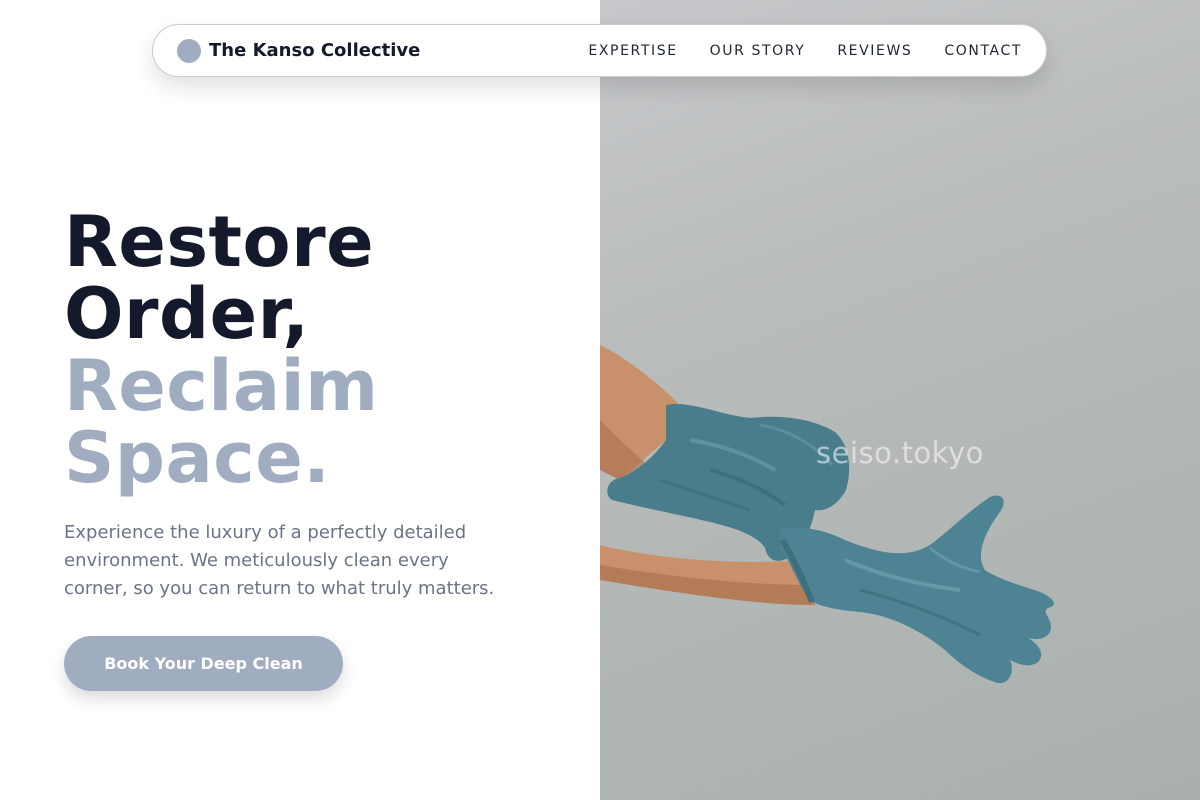 Image resolution: width=1200 pixels, height=800 pixels. Describe the element at coordinates (758, 51) in the screenshot. I see `nav-link-our-story: OUR STORY` at that location.